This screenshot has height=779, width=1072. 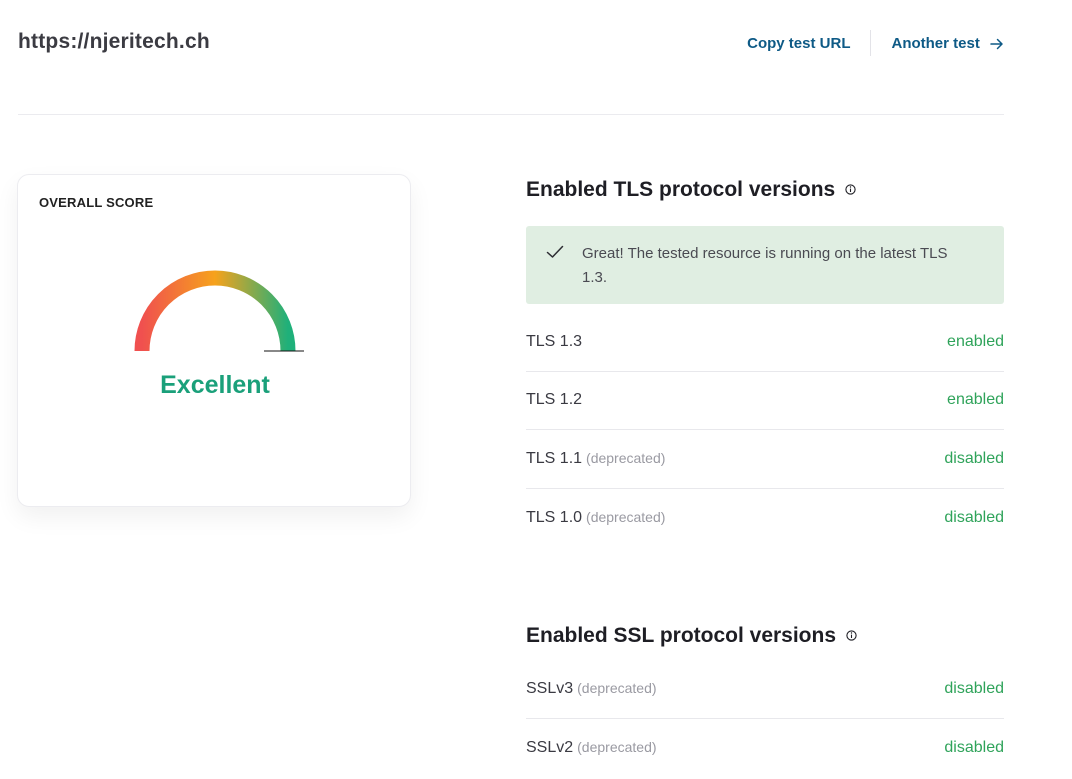 I want to click on protocol-name-cell: SSLv3 (deprecated), so click(x=591, y=689).